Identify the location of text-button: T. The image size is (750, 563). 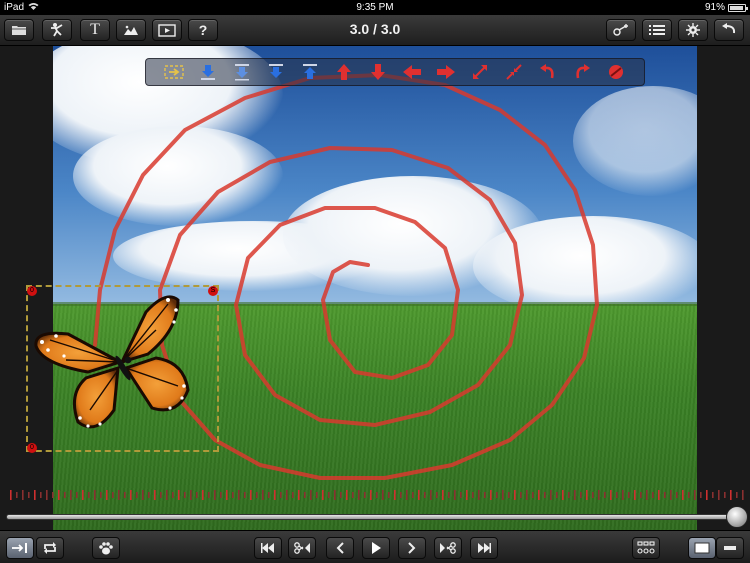
(95, 30).